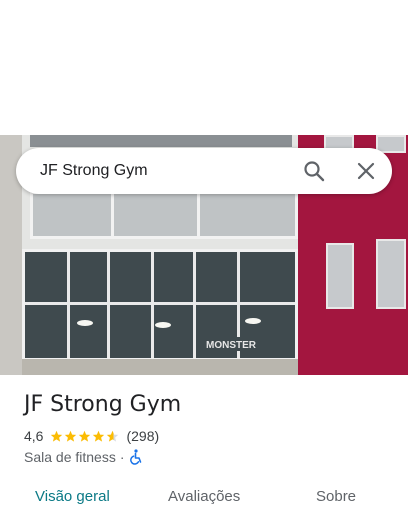 Image resolution: width=408 pixels, height=510 pixels. Describe the element at coordinates (70, 457) in the screenshot. I see `place-category: Sala de fitness` at that location.